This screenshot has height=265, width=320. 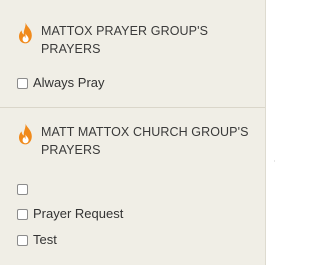 What do you see at coordinates (273, 132) in the screenshot?
I see `content-area-edge` at bounding box center [273, 132].